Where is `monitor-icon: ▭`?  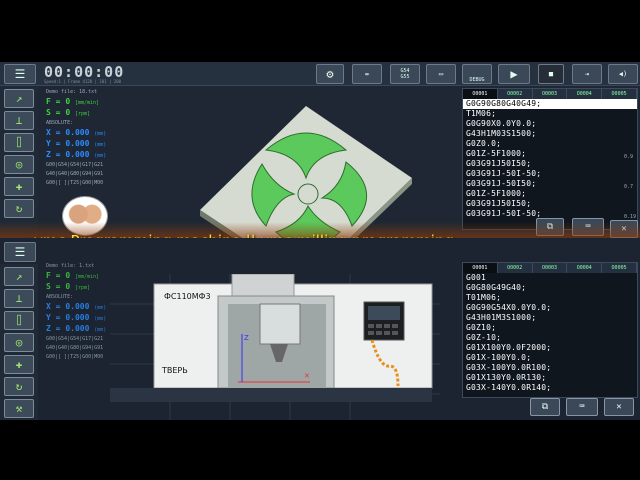 monitor-icon: ▭ is located at coordinates (441, 74).